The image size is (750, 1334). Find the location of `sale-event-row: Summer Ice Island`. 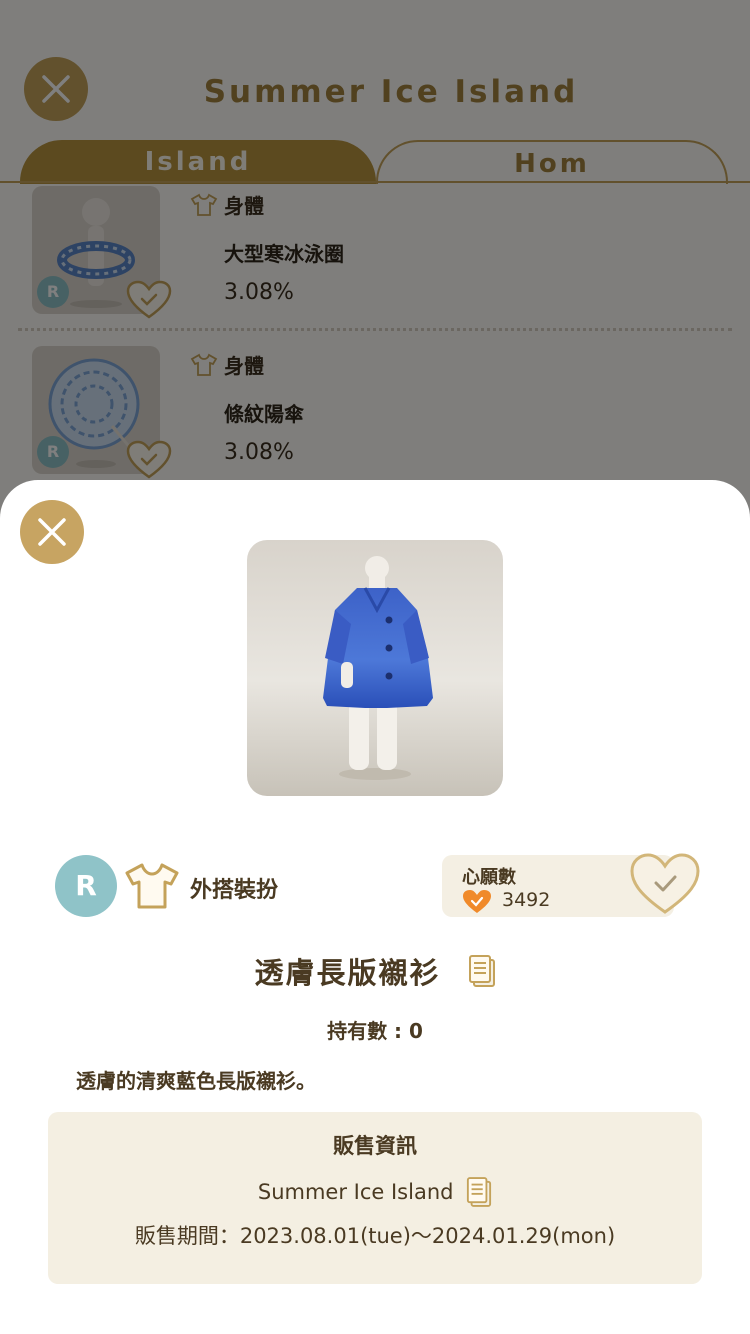

sale-event-row: Summer Ice Island is located at coordinates (375, 1192).